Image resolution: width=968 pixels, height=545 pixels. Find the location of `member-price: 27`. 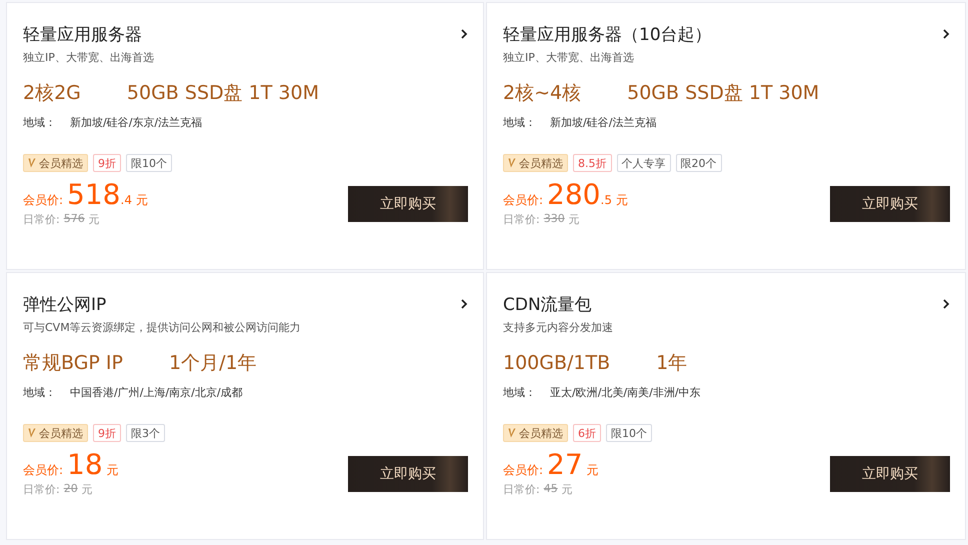

member-price: 27 is located at coordinates (565, 464).